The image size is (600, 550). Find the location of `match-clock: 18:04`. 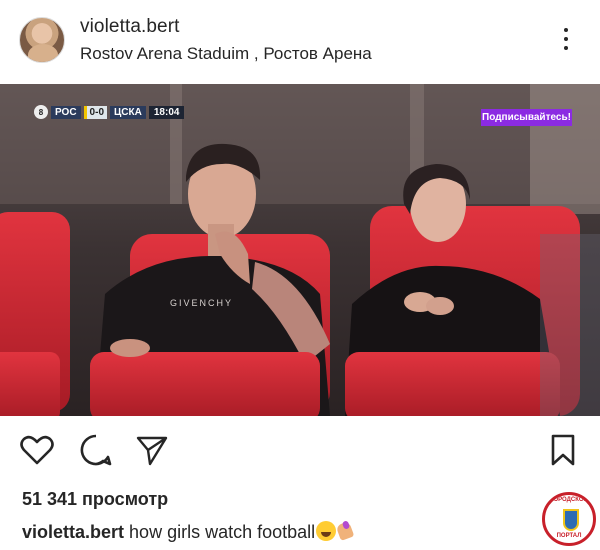

match-clock: 18:04 is located at coordinates (166, 112).